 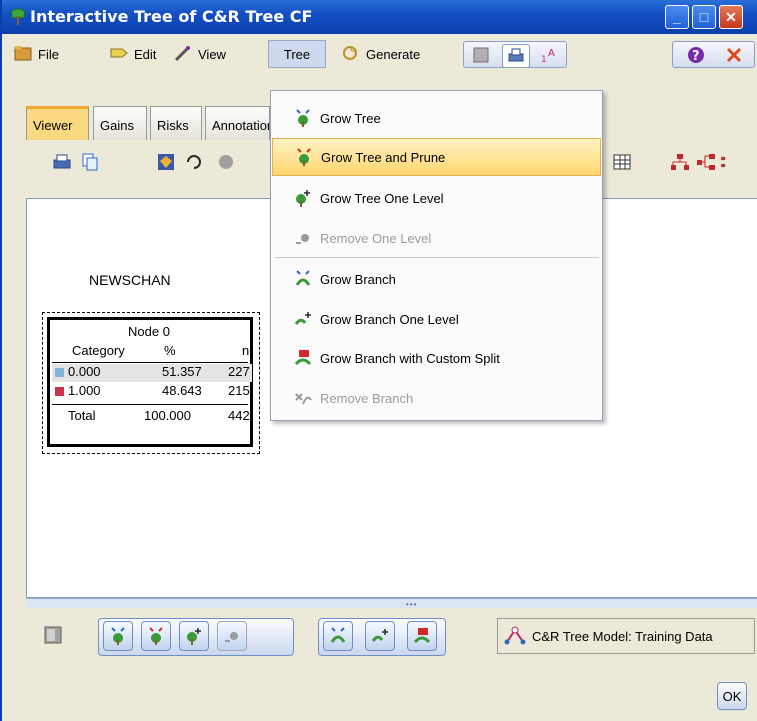 I want to click on left-right-layout-button, so click(x=706, y=162).